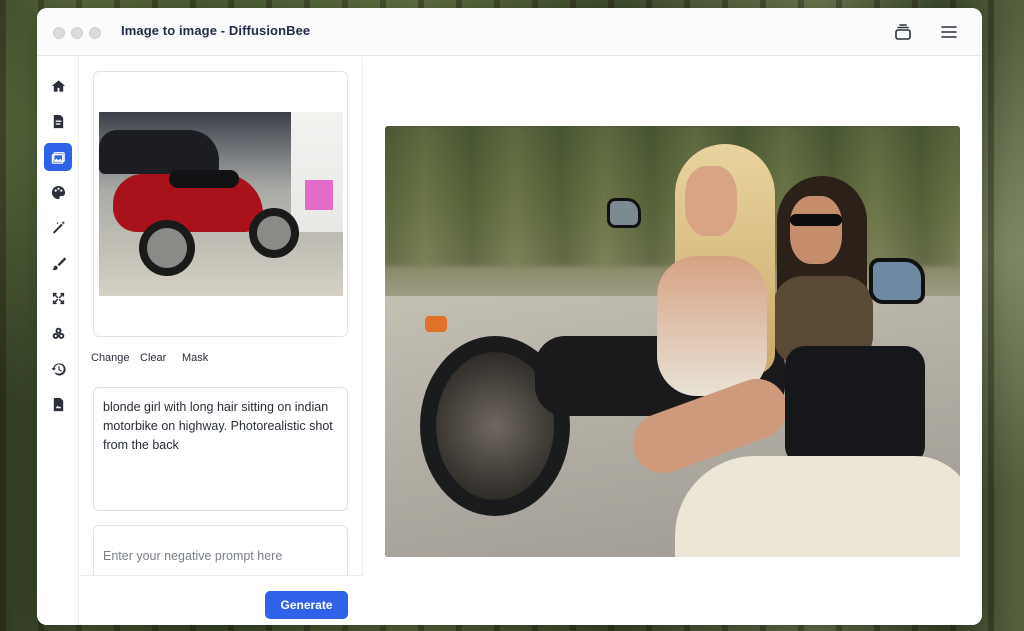  What do you see at coordinates (903, 32) in the screenshot?
I see `layers-icon` at bounding box center [903, 32].